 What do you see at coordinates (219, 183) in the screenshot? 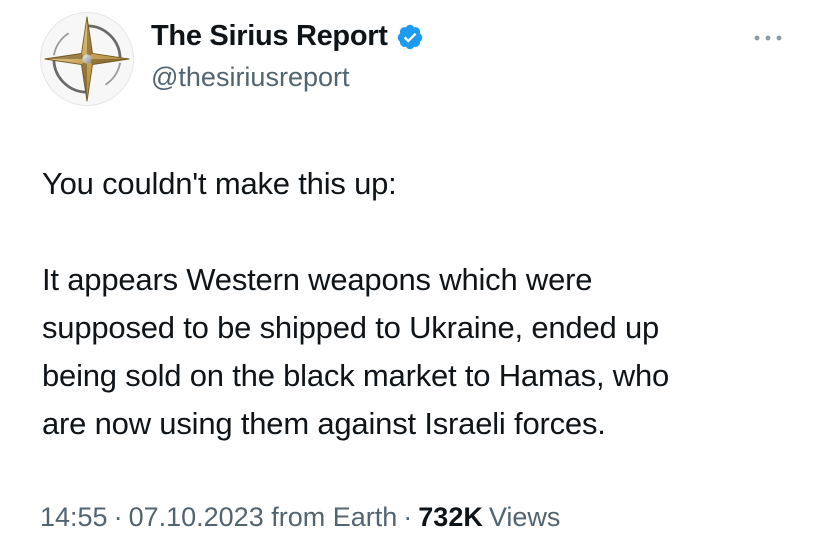
I see `tweet-line: You couldn't make this up:` at bounding box center [219, 183].